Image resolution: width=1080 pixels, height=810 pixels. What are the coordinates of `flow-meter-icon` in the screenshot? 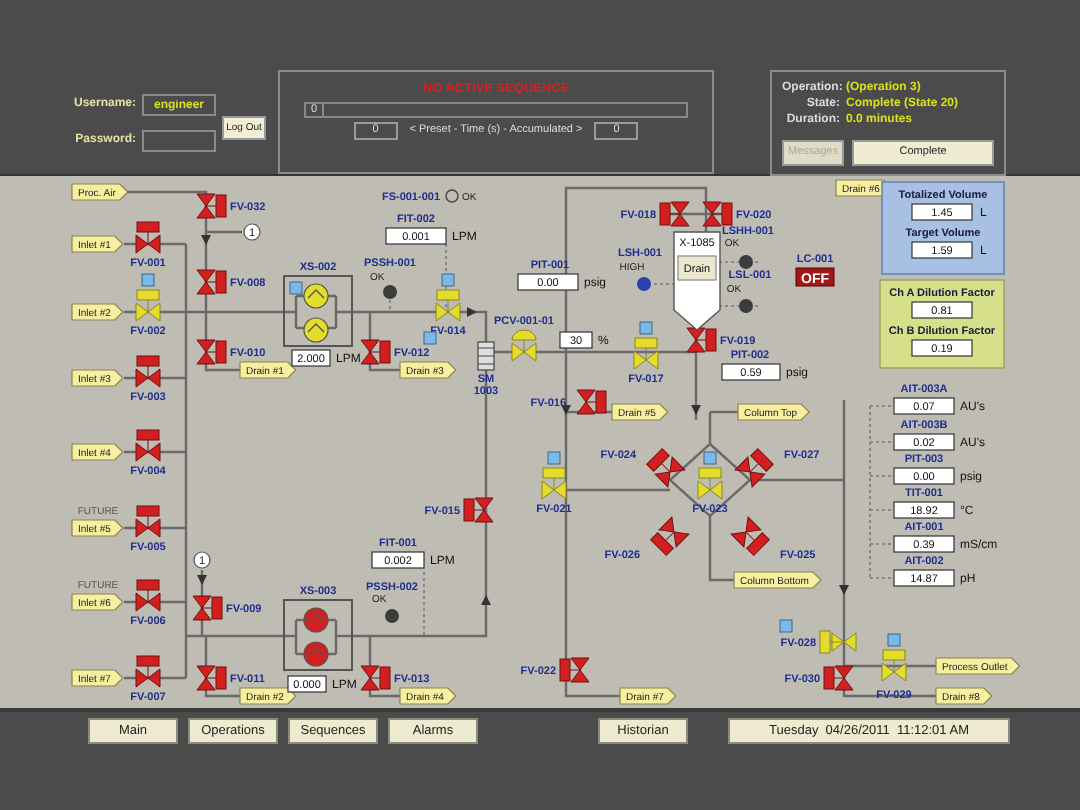 It's located at (486, 356).